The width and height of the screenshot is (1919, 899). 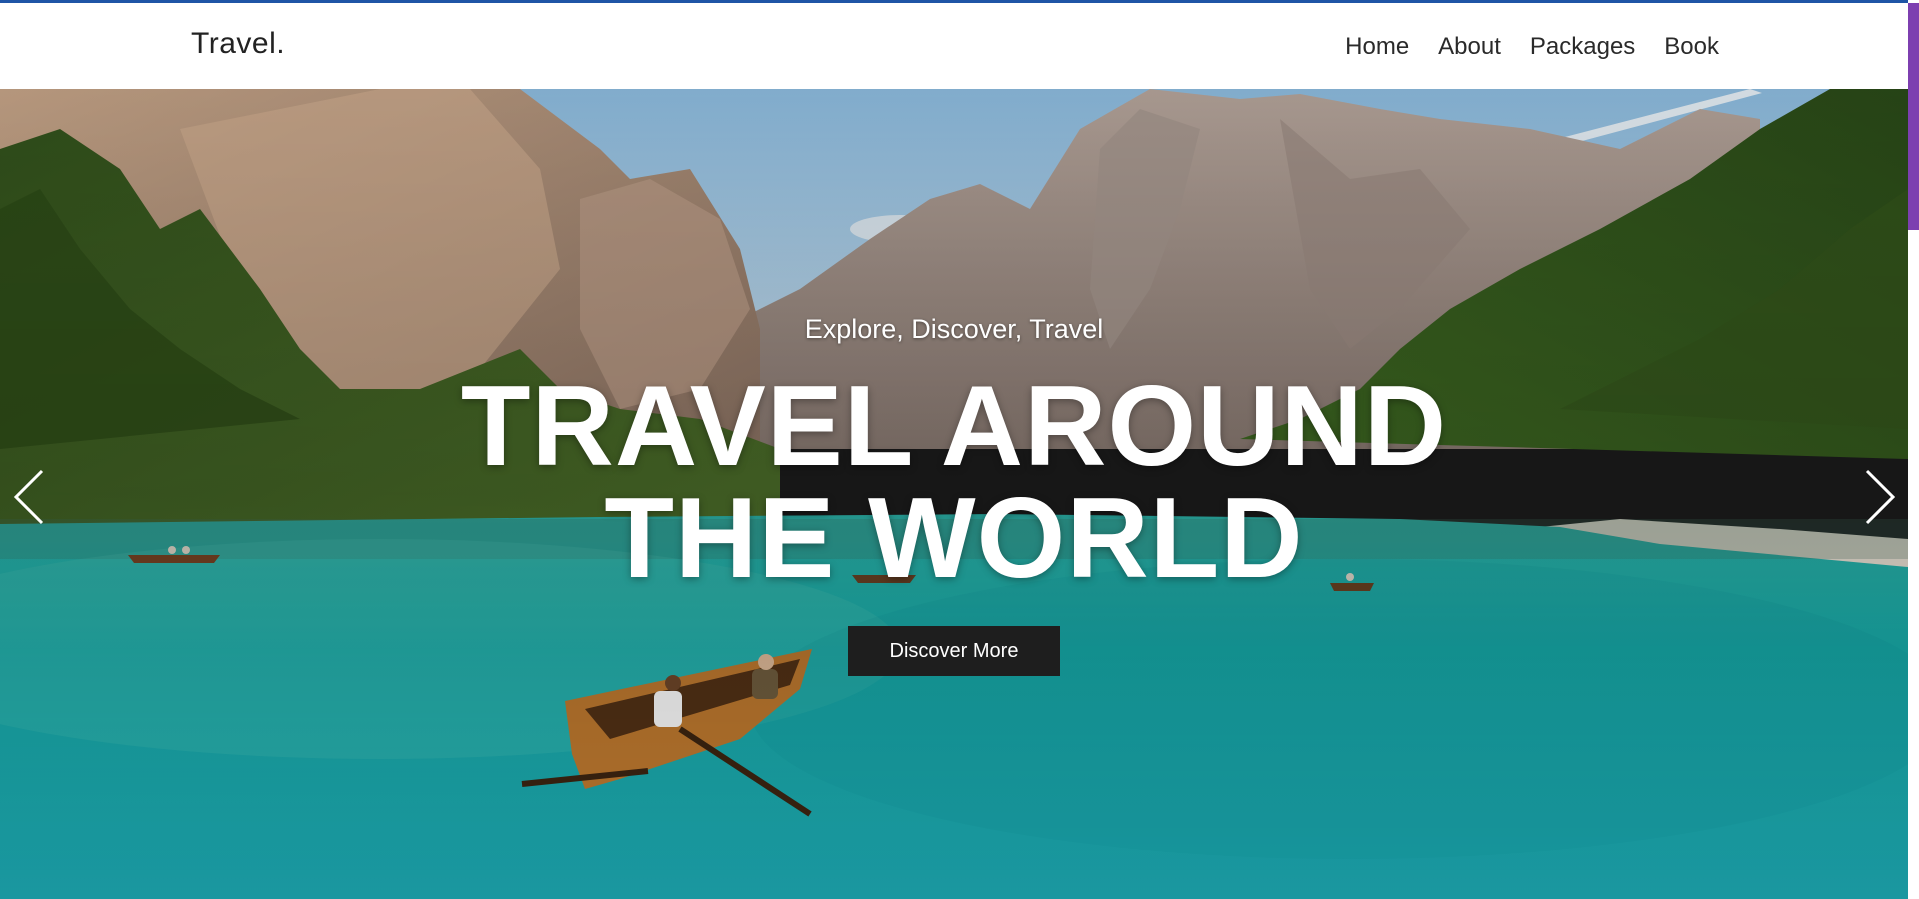 What do you see at coordinates (954, 329) in the screenshot?
I see `hero-subtitle: Explore, Discover, Travel` at bounding box center [954, 329].